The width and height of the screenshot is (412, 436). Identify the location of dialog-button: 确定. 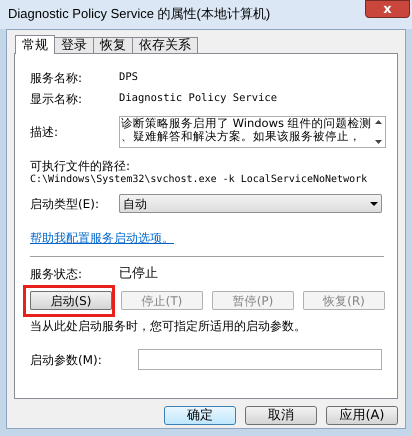
(200, 415).